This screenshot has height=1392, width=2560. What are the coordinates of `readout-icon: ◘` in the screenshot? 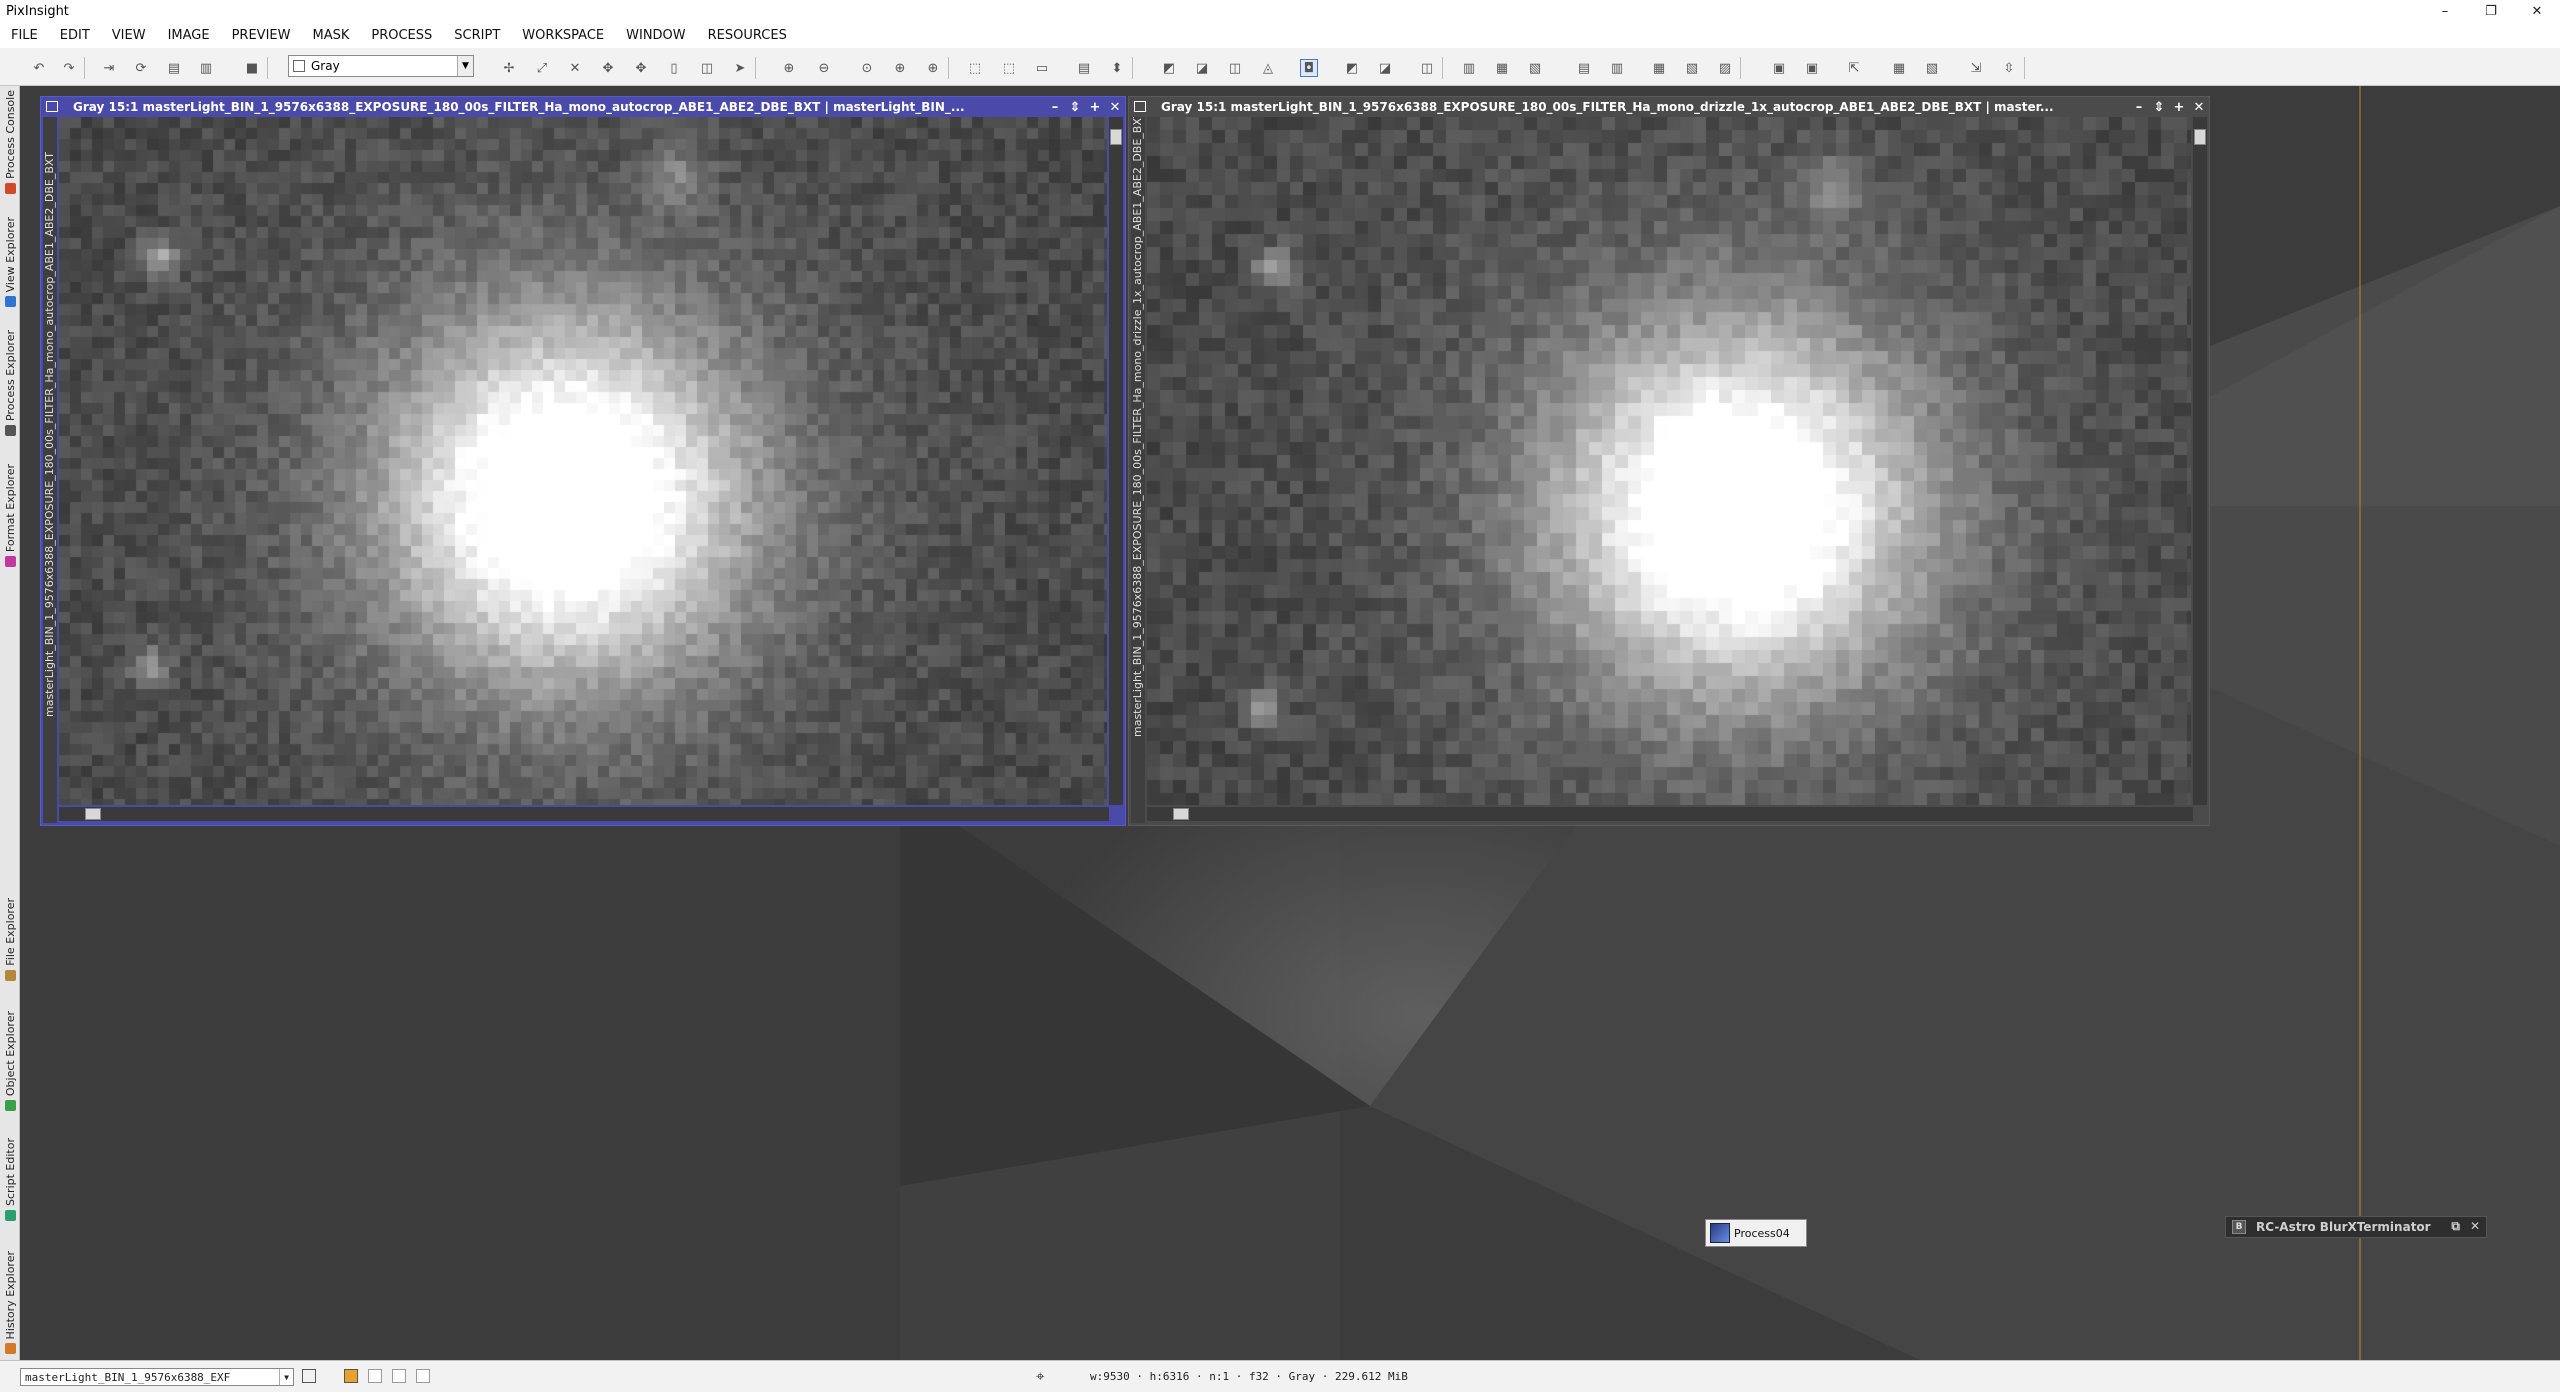 It's located at (1309, 68).